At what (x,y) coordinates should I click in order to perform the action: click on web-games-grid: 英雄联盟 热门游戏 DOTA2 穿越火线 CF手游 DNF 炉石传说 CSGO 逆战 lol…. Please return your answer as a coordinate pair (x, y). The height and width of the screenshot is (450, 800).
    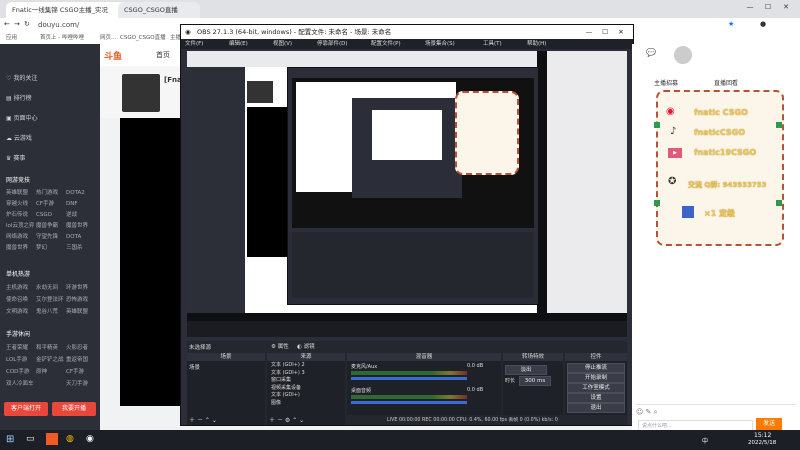
    Looking at the image, I should click on (52, 221).